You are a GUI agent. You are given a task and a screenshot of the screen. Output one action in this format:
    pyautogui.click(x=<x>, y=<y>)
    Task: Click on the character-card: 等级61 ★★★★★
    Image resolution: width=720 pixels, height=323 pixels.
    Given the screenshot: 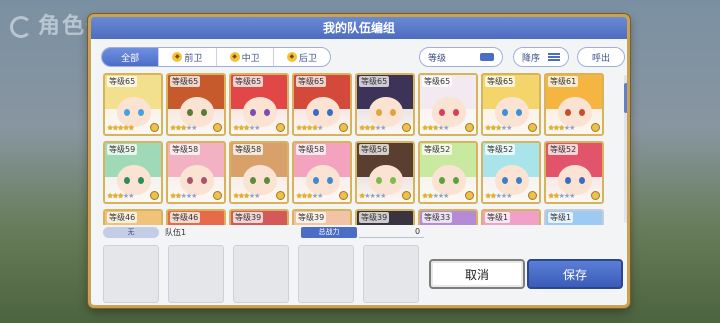 What is the action you would take?
    pyautogui.click(x=574, y=104)
    